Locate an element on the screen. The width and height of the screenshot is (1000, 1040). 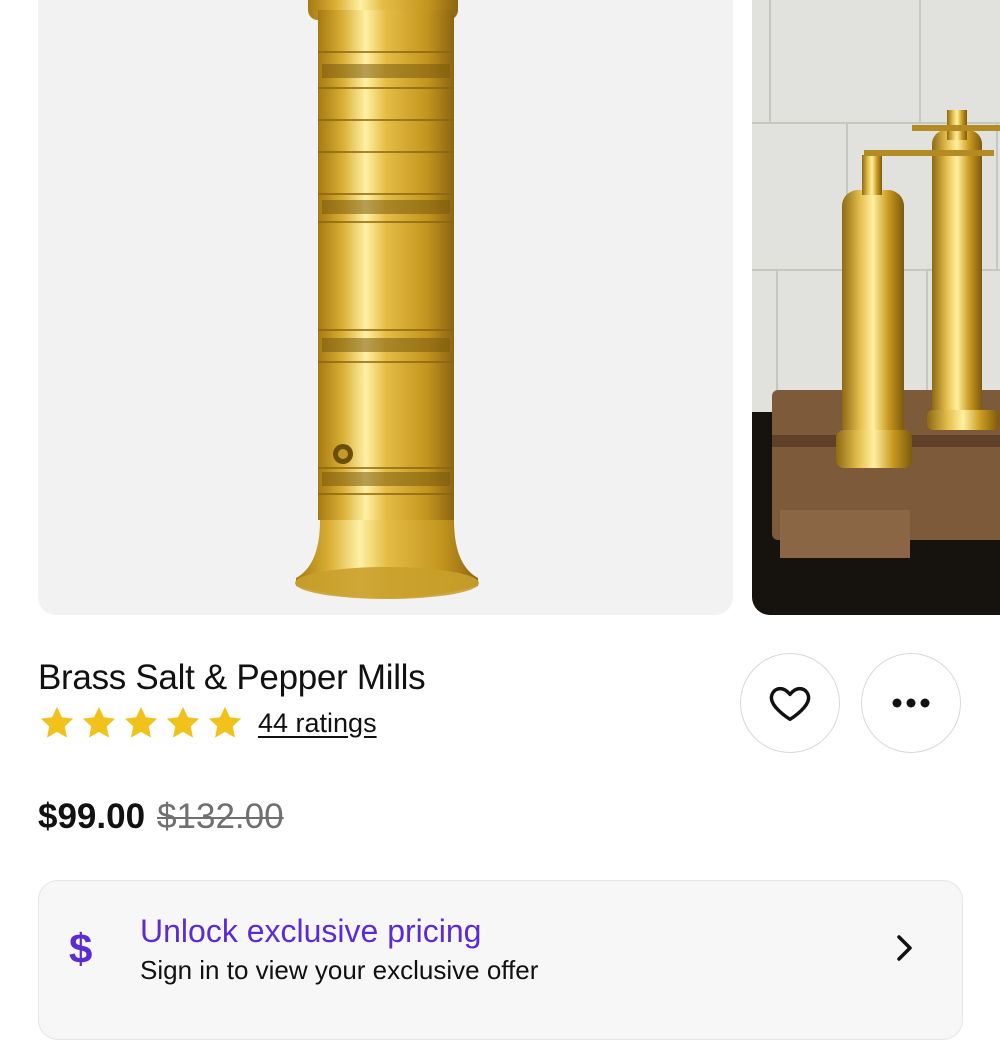
more-icon is located at coordinates (911, 703).